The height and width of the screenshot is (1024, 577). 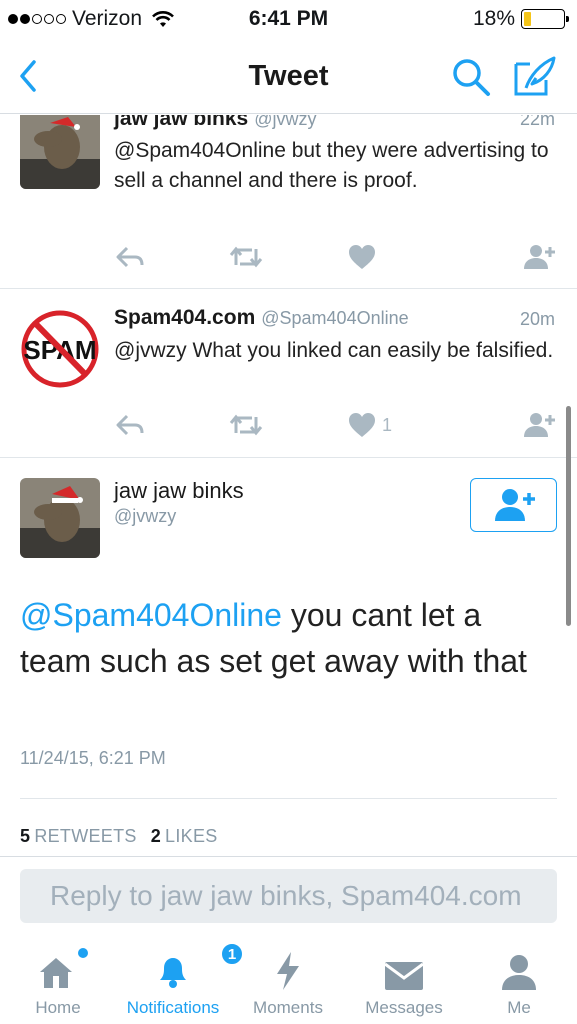 What do you see at coordinates (288, 964) in the screenshot?
I see `lightning-icon` at bounding box center [288, 964].